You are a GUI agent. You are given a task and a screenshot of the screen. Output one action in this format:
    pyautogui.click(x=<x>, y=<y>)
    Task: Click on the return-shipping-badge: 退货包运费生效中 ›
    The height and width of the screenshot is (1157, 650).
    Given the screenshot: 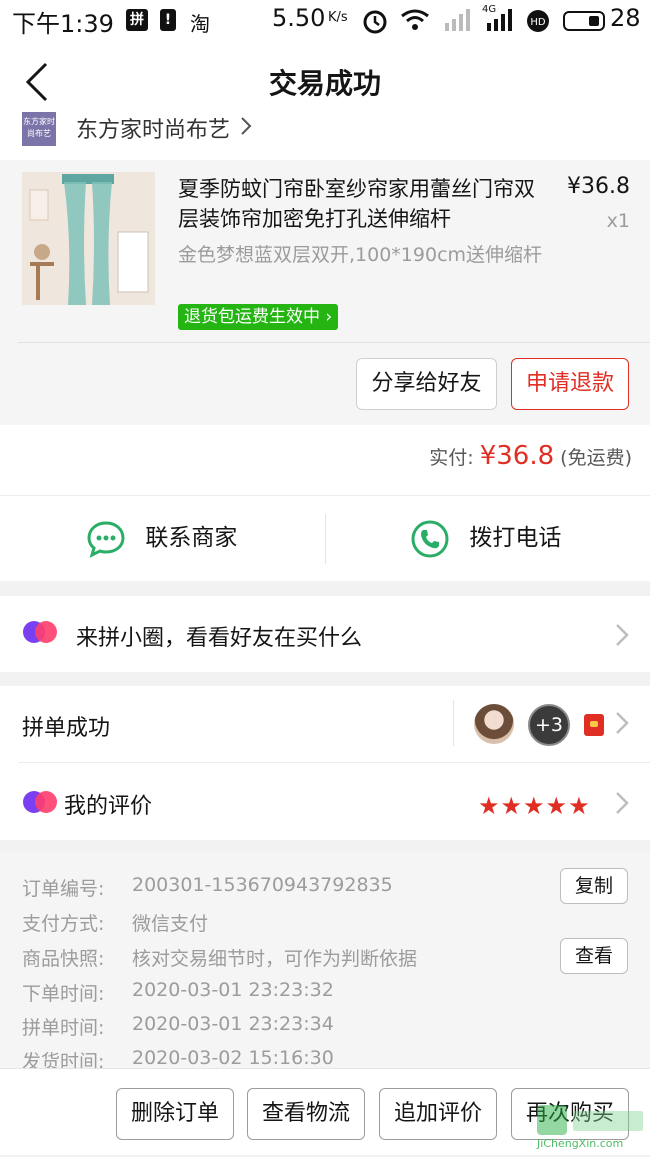 What is the action you would take?
    pyautogui.click(x=258, y=317)
    